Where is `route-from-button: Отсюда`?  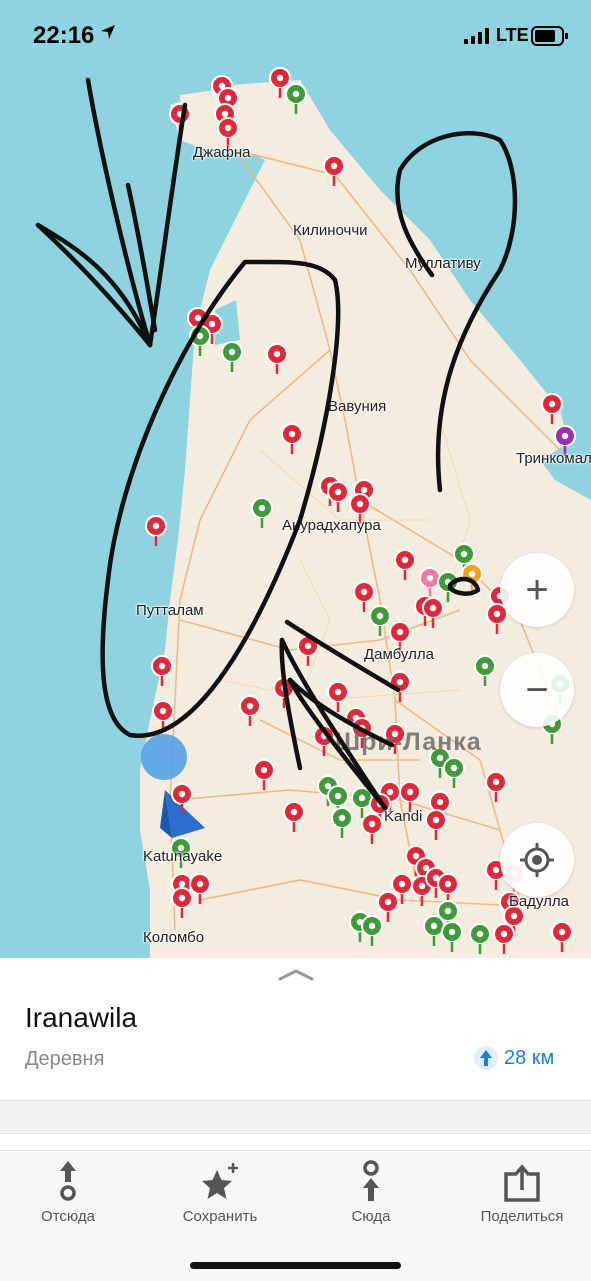 route-from-button: Отсюда is located at coordinates (68, 1191).